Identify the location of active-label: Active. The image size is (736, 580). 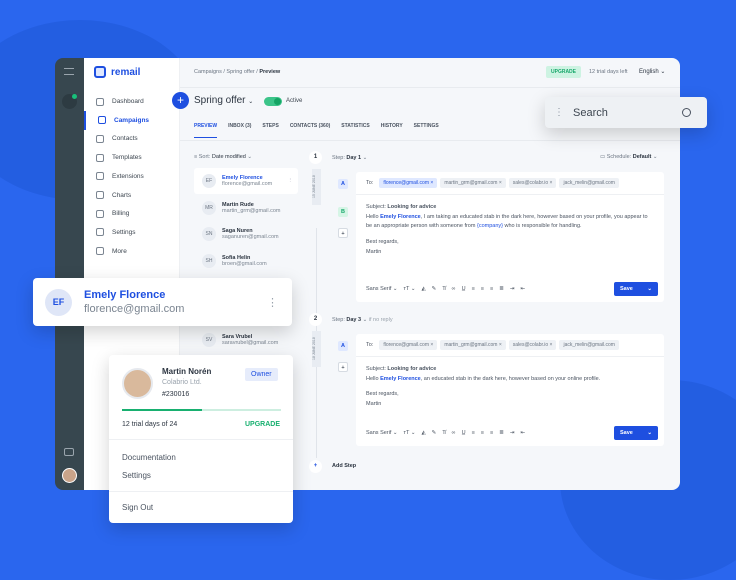
(294, 101).